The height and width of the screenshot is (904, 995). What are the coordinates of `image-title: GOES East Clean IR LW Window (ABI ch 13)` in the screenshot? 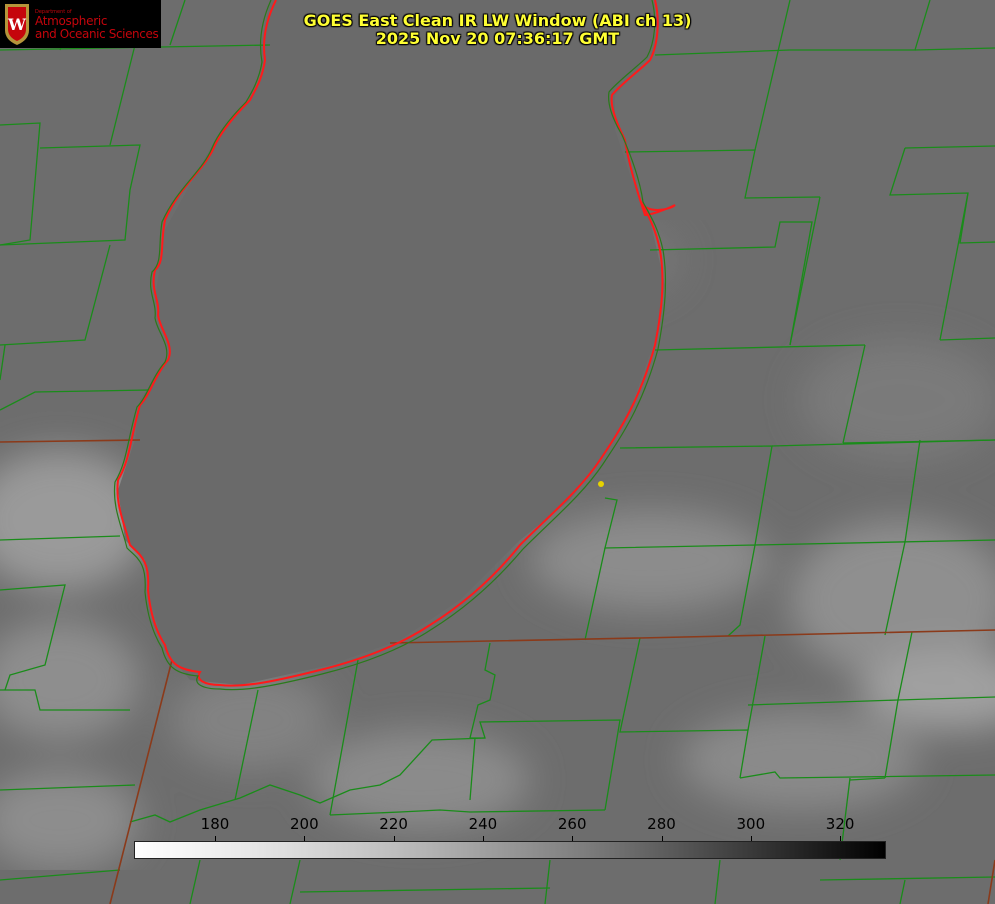 It's located at (497, 20).